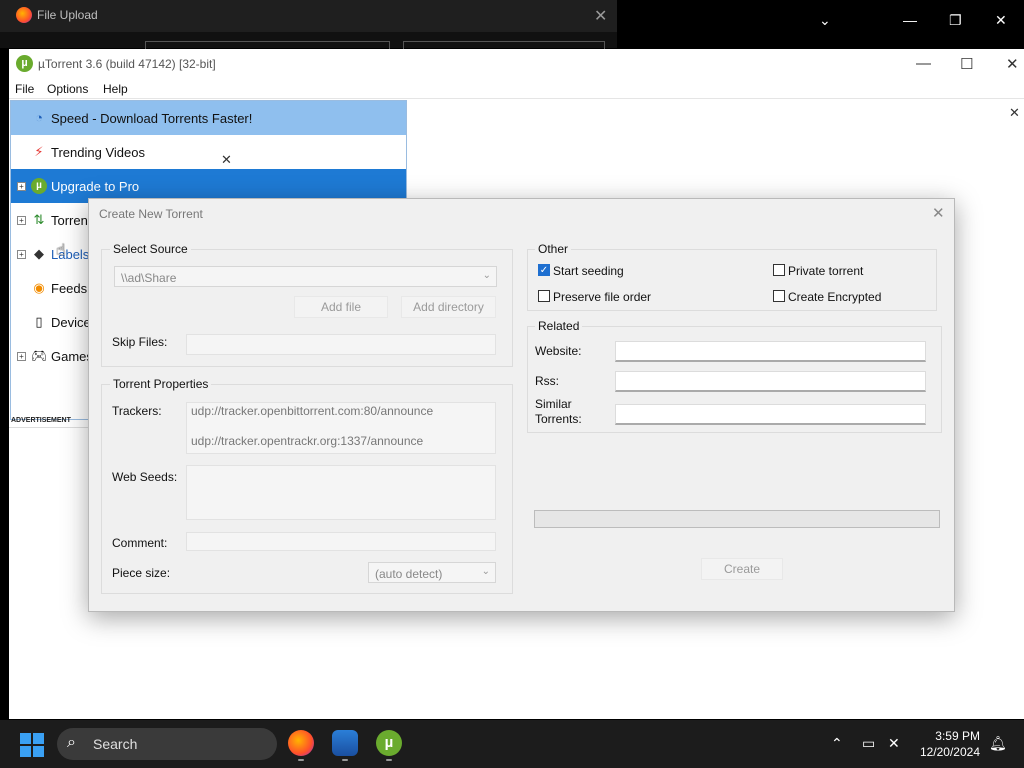  I want to click on menu-file: File, so click(24, 89).